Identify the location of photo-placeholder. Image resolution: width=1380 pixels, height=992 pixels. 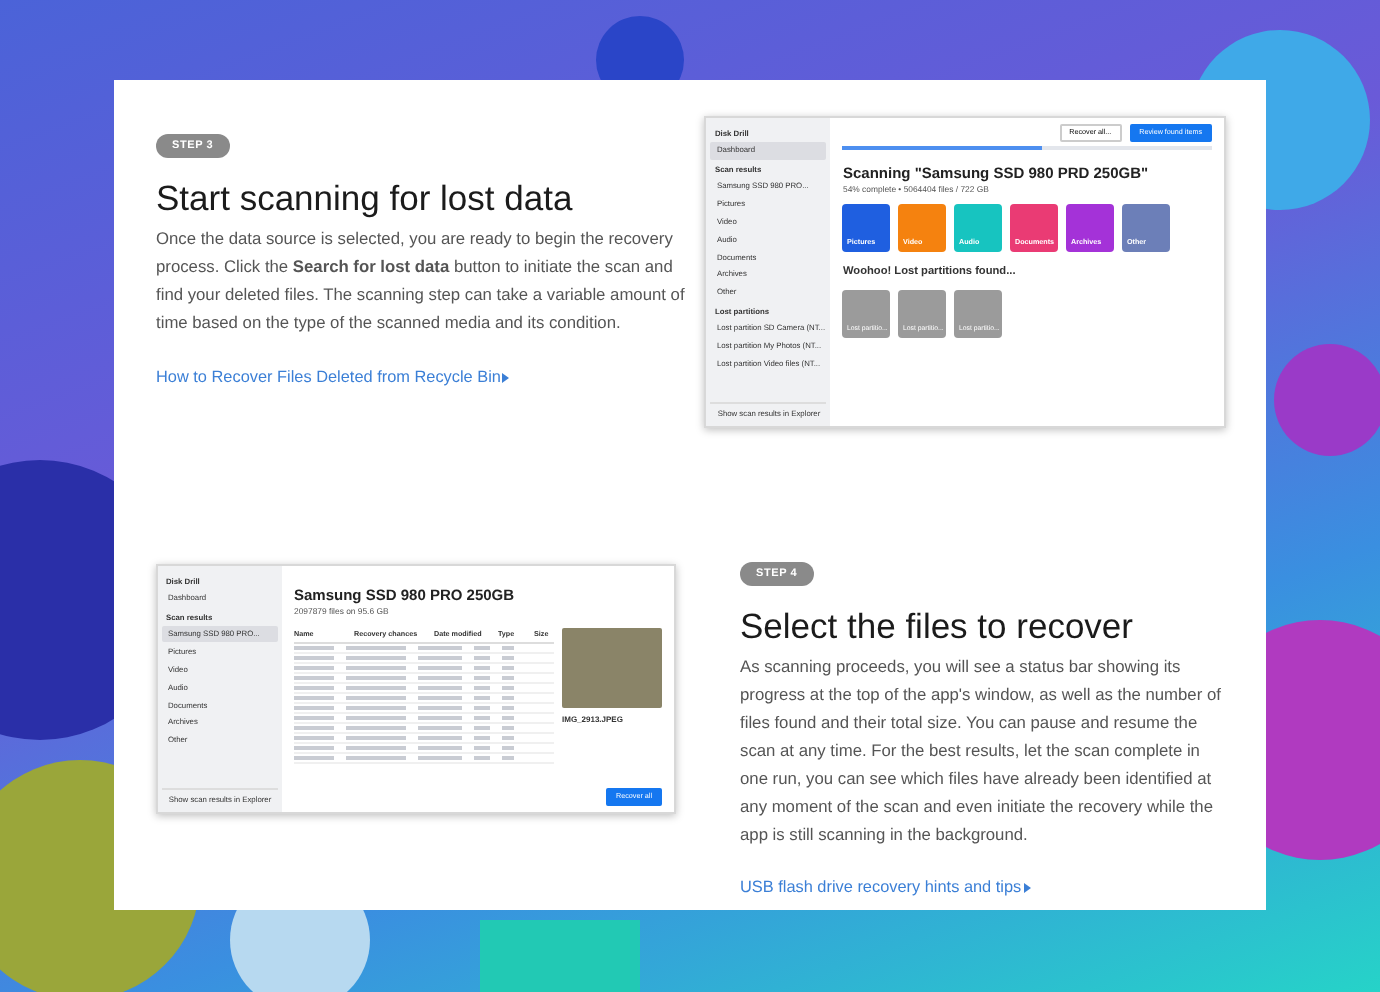
(612, 667).